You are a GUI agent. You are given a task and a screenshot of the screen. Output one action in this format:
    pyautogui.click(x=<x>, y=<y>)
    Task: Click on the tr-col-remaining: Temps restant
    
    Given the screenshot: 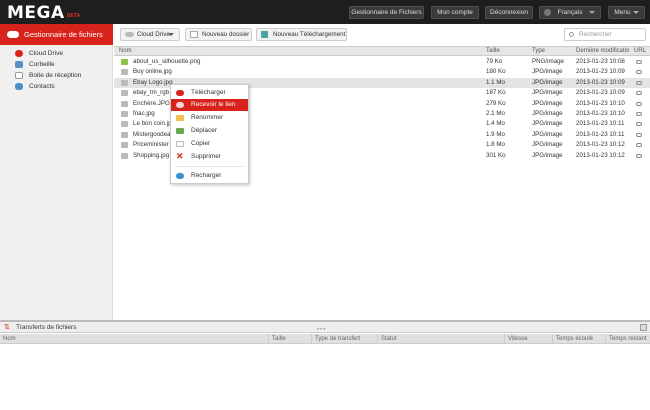 What is the action you would take?
    pyautogui.click(x=626, y=339)
    